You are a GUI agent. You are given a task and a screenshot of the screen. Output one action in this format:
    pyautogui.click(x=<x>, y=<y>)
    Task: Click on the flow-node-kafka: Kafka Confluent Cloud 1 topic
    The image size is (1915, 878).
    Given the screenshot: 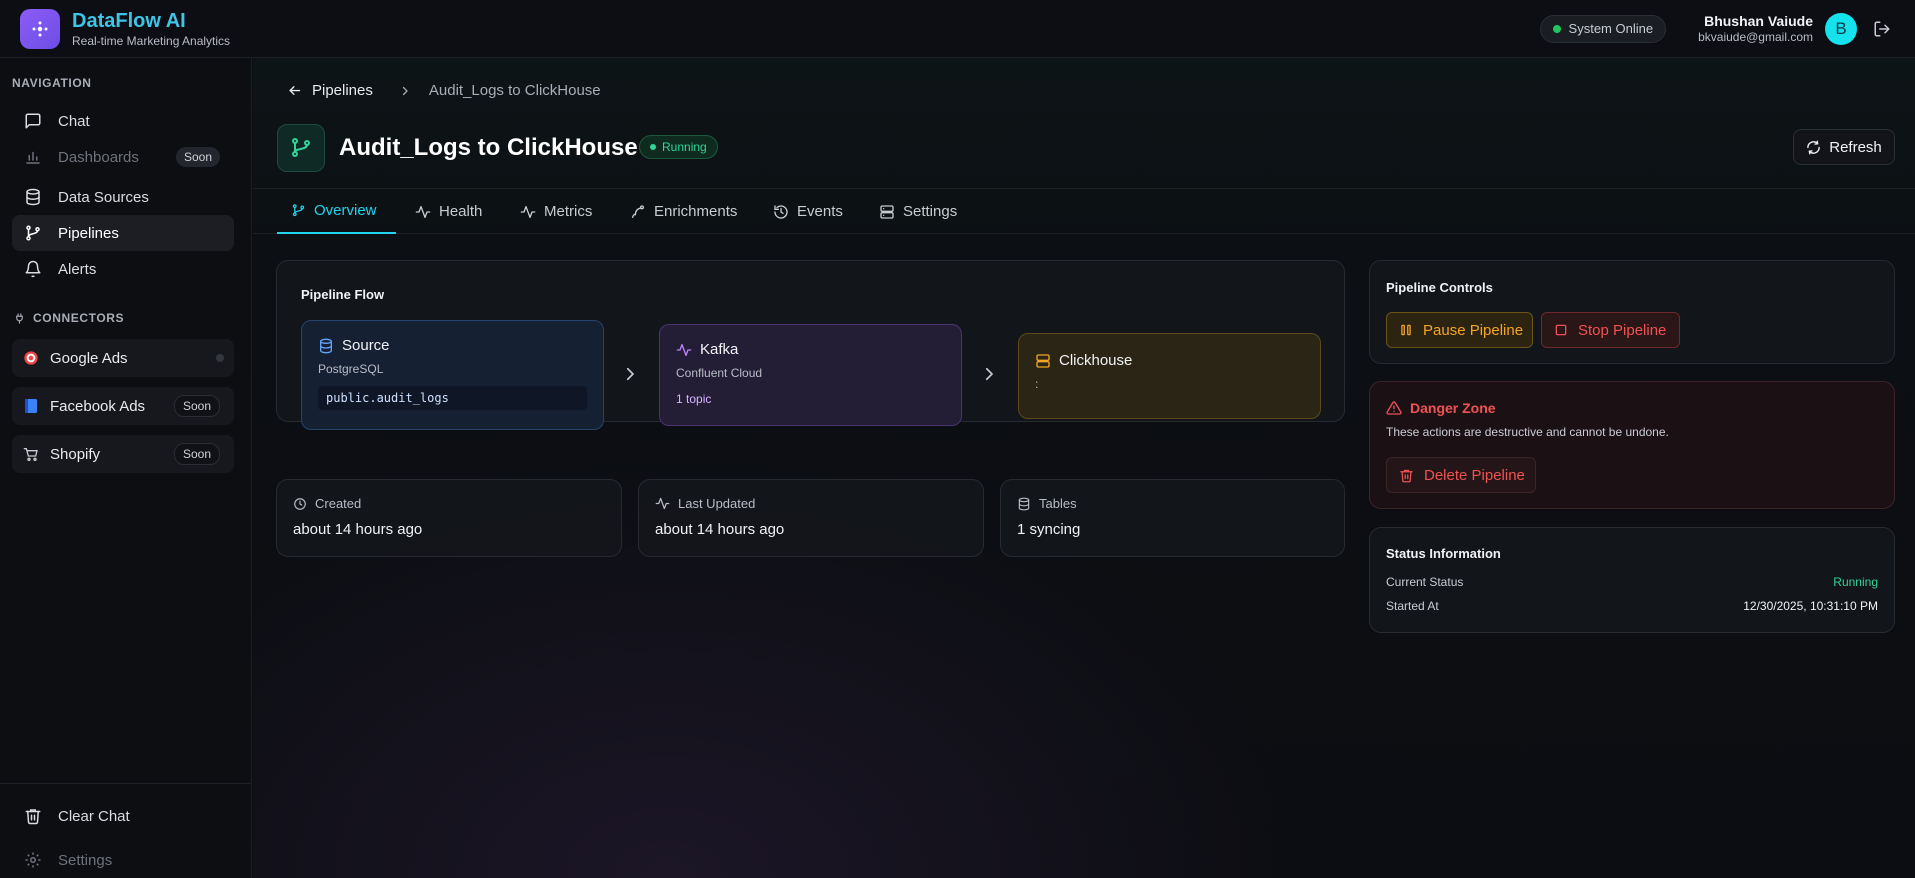 What is the action you would take?
    pyautogui.click(x=810, y=375)
    